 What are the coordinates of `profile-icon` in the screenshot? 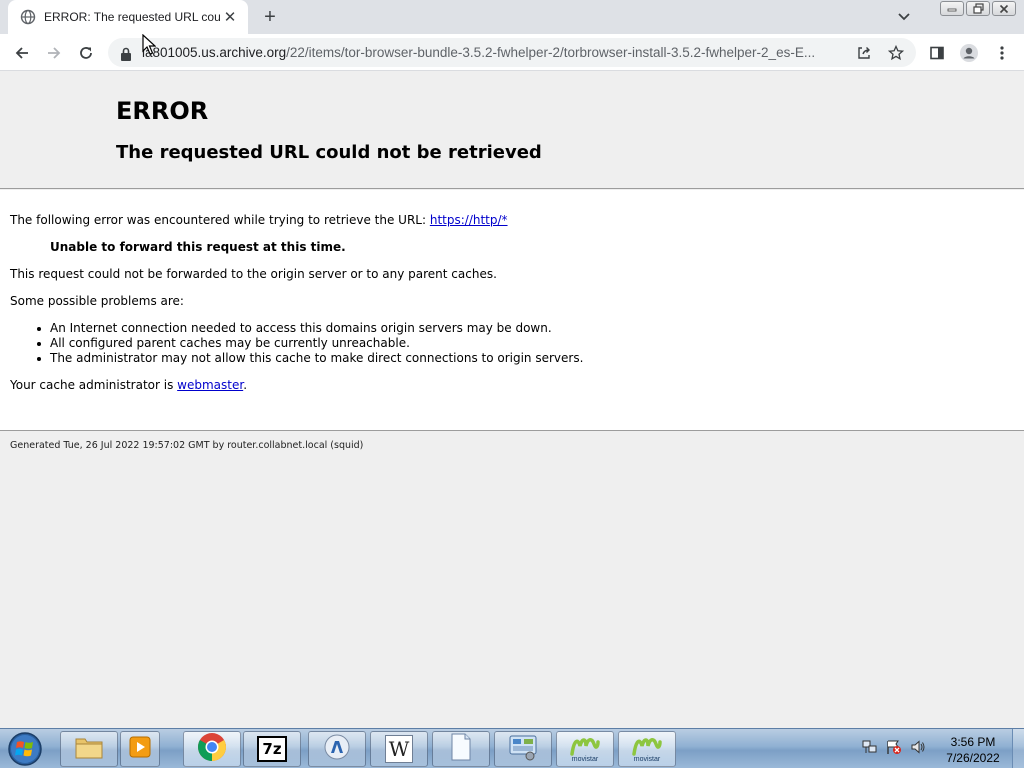 It's located at (969, 53).